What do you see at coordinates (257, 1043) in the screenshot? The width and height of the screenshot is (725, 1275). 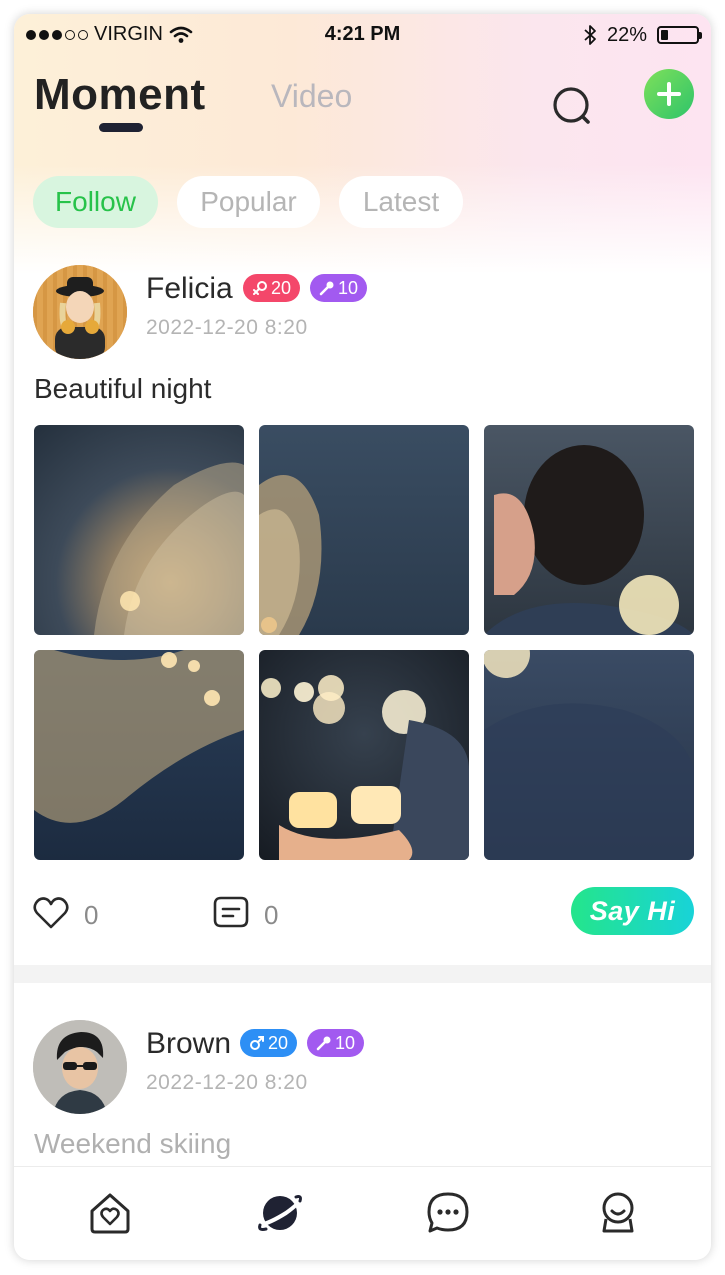 I see `male-icon` at bounding box center [257, 1043].